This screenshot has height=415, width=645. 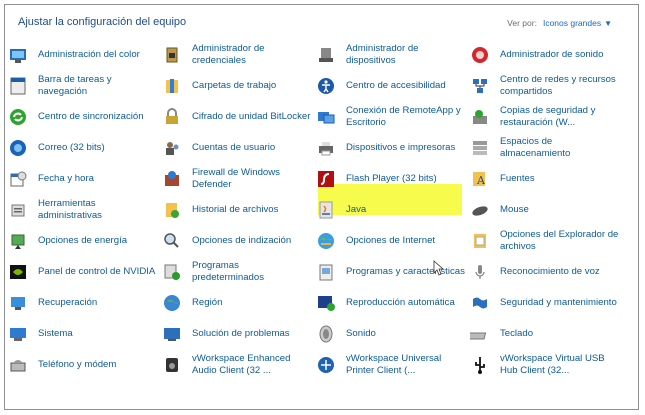 I want to click on control-panel-item: Administración del color, so click(x=83, y=55).